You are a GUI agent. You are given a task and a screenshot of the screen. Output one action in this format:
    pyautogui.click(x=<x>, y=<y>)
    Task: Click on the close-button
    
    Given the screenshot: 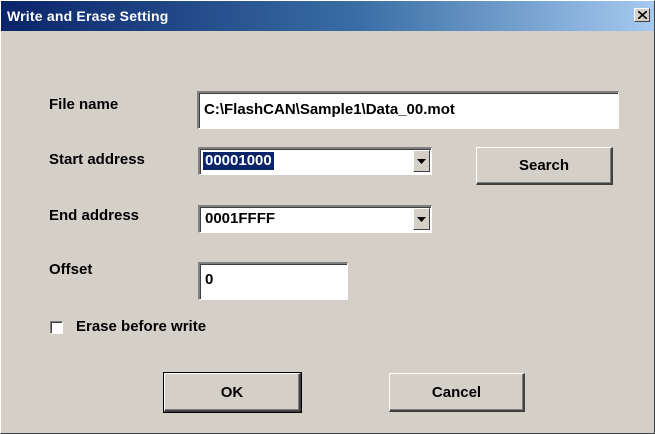 What is the action you would take?
    pyautogui.click(x=642, y=15)
    